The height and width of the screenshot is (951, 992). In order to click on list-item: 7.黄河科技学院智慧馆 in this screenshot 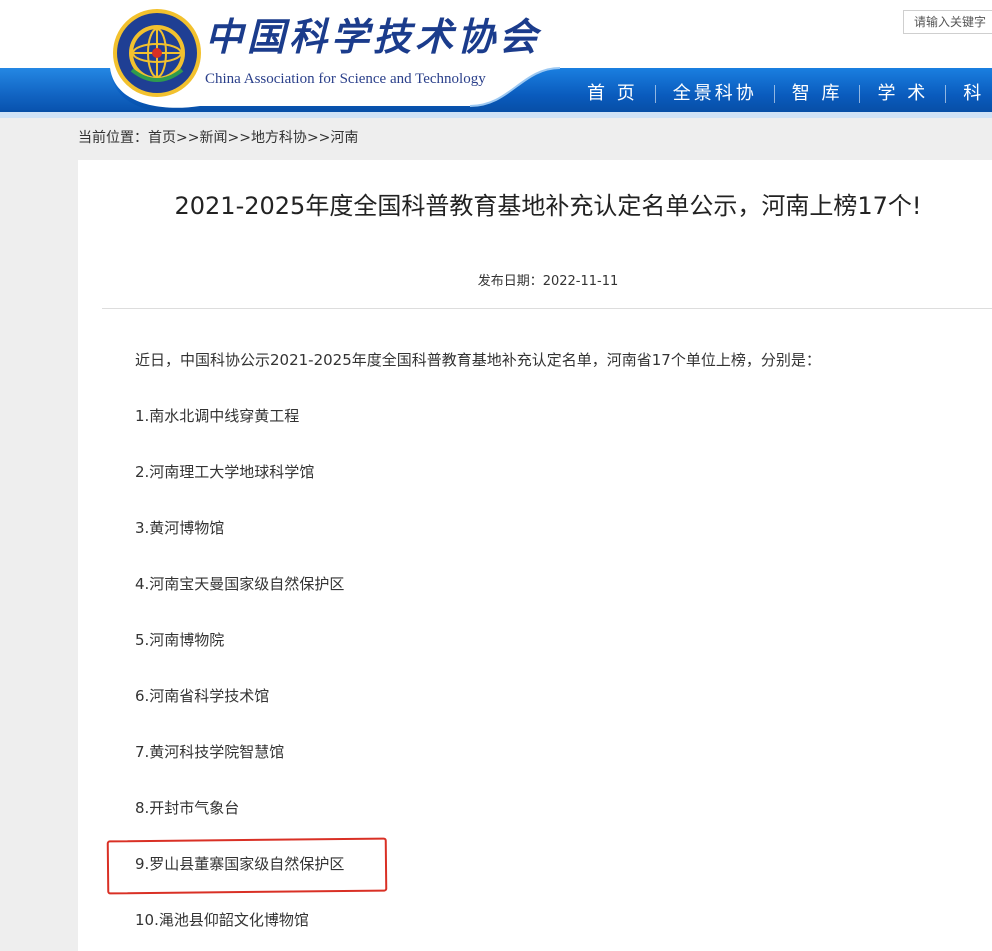, I will do `click(210, 752)`.